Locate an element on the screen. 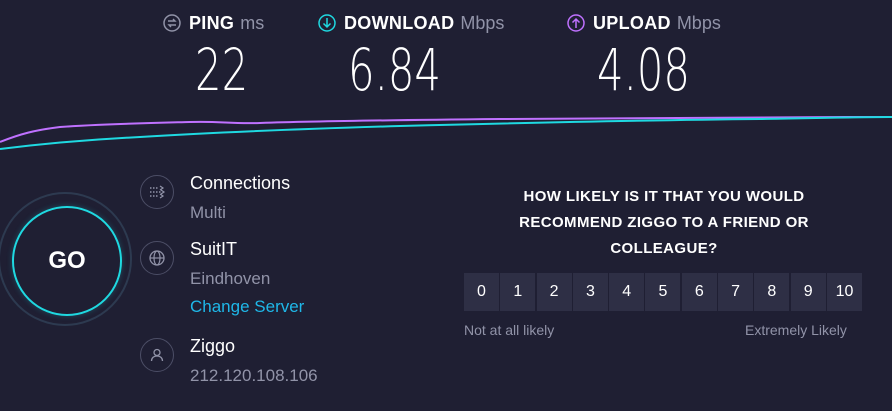 This screenshot has height=411, width=892. ping-metric: PING ms 22 is located at coordinates (214, 56).